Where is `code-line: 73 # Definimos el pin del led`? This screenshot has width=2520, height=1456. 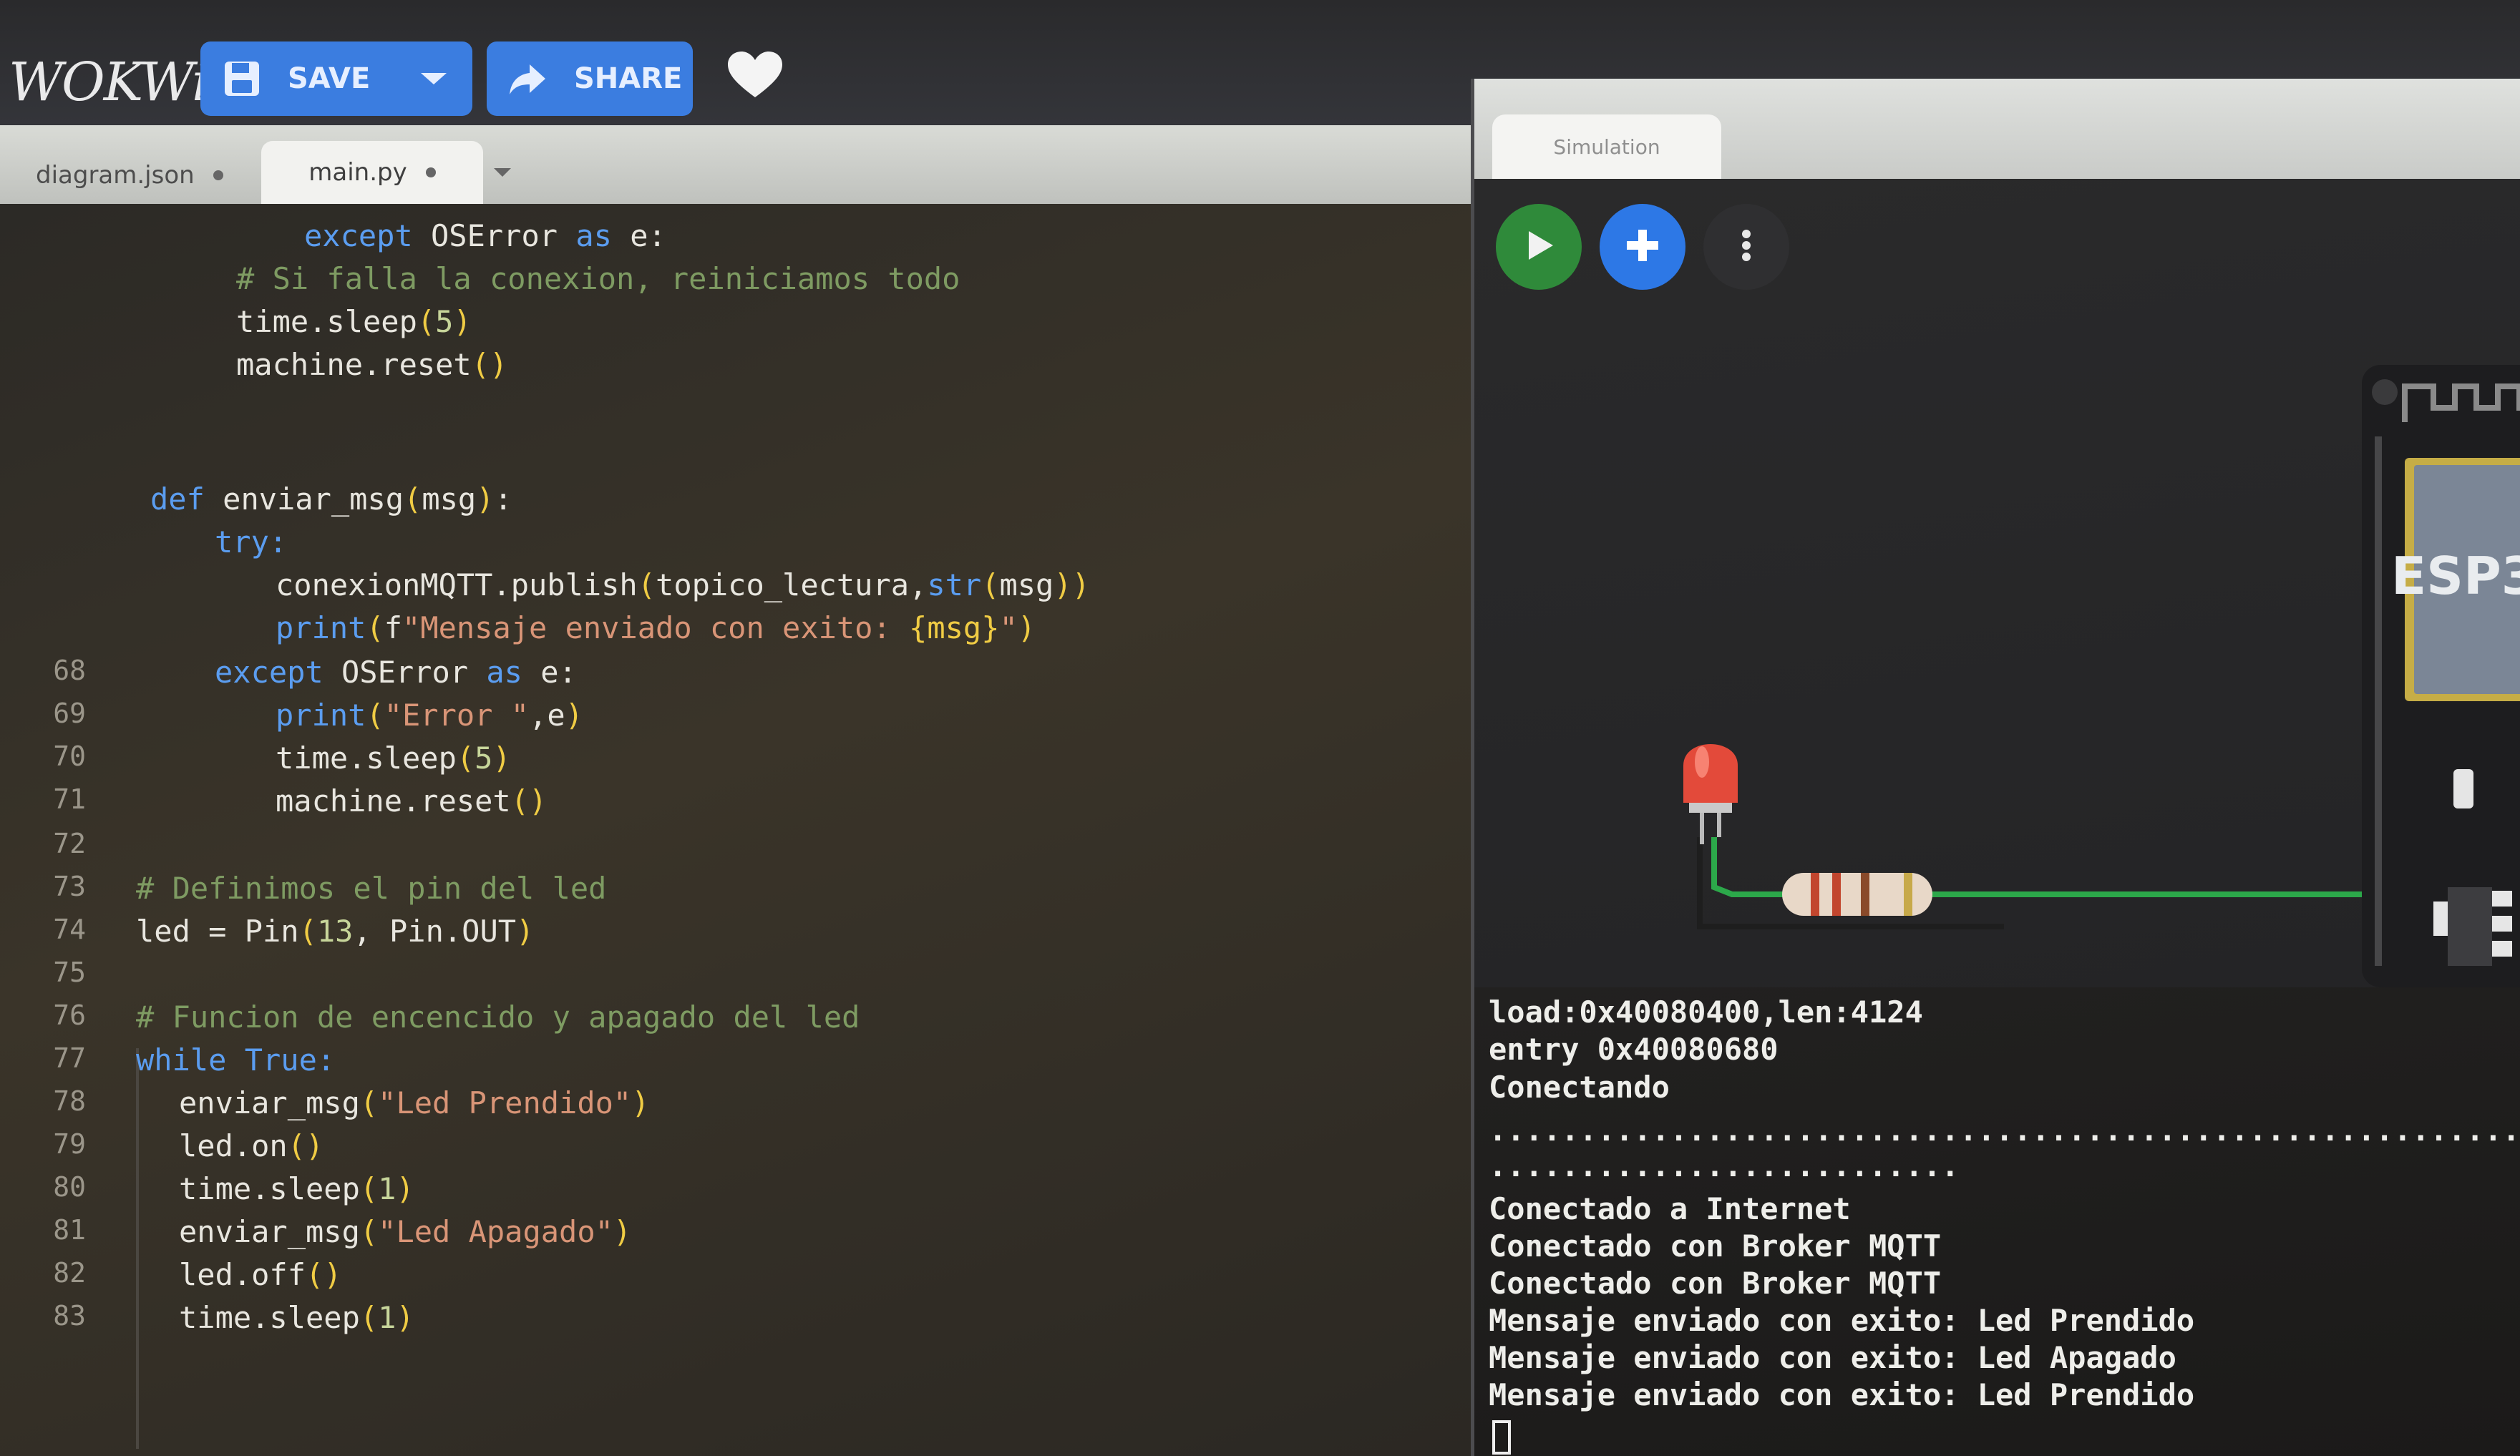 code-line: 73 # Definimos el pin del led is located at coordinates (737, 892).